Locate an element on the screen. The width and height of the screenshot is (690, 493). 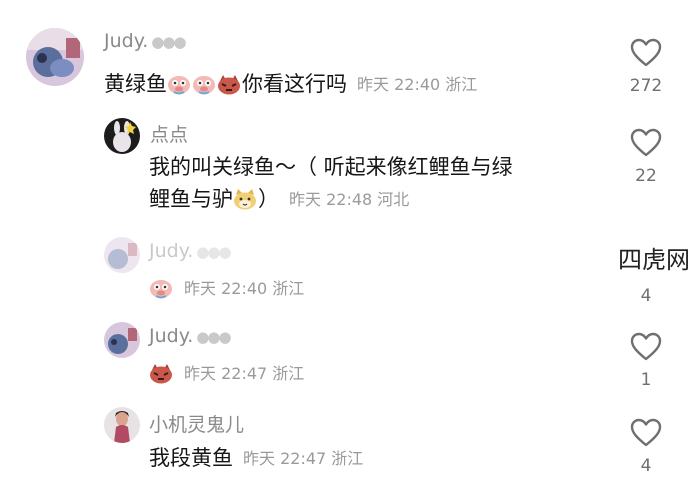
comment-text: 我的叫关绿鱼～（ 听起来像红鲤鱼与绿 鲤鱼与驴 ） 昨天 22:48 河北 is located at coordinates (331, 183).